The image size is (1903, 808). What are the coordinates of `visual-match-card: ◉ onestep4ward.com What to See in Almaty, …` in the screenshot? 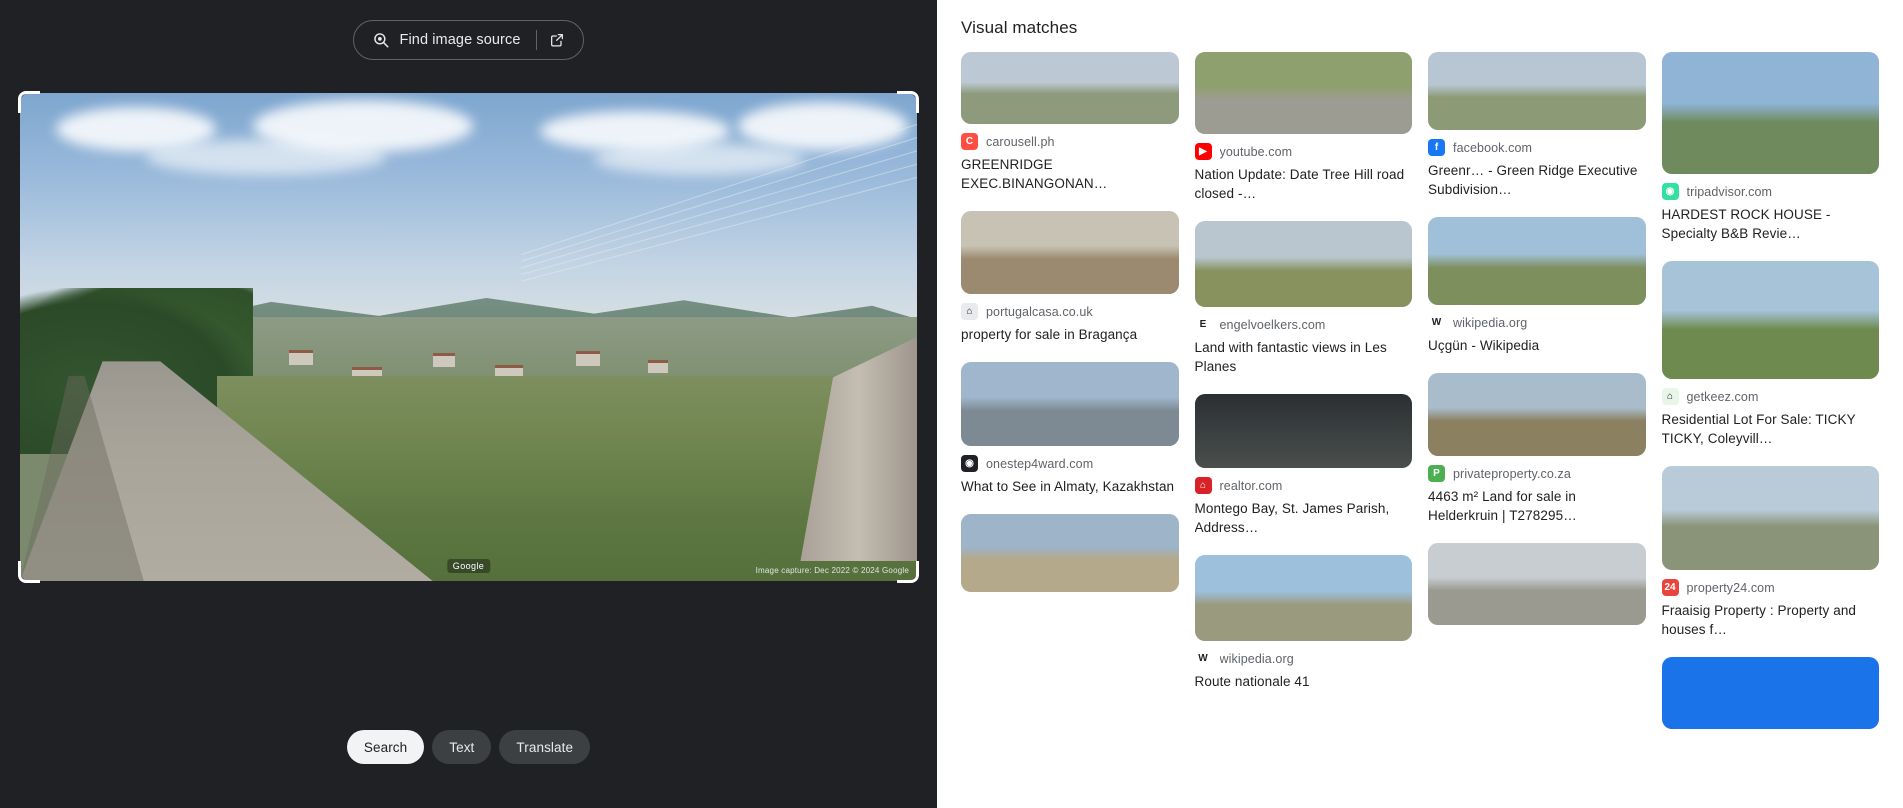 It's located at (1070, 429).